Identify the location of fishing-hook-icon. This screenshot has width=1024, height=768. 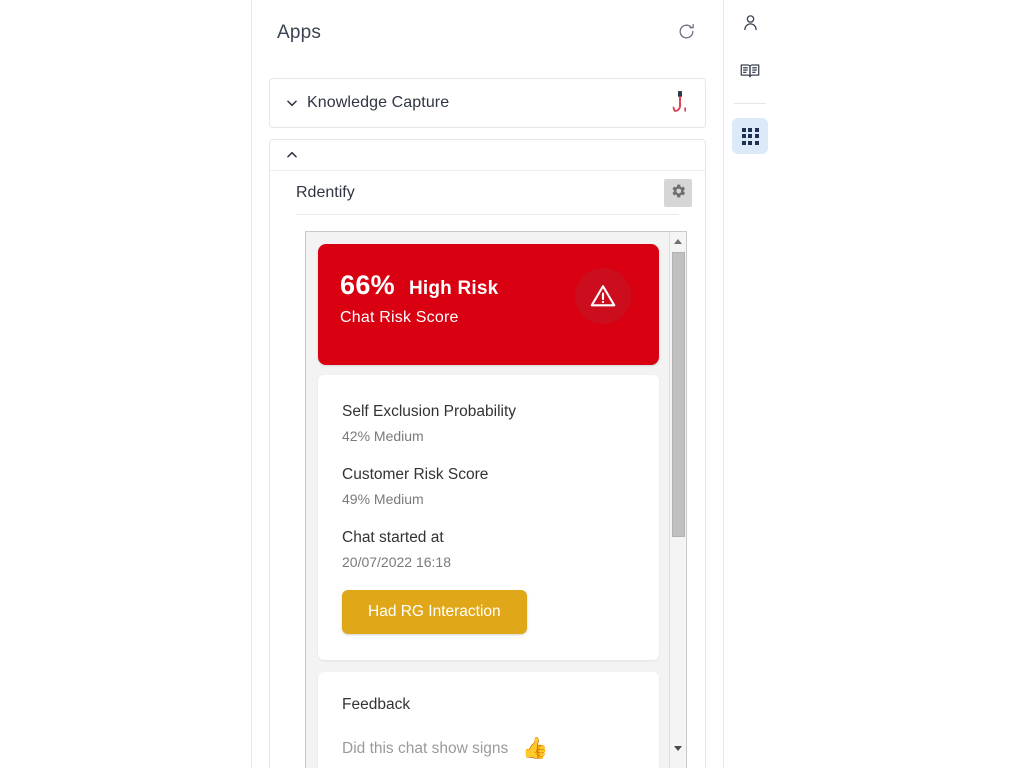
(680, 103).